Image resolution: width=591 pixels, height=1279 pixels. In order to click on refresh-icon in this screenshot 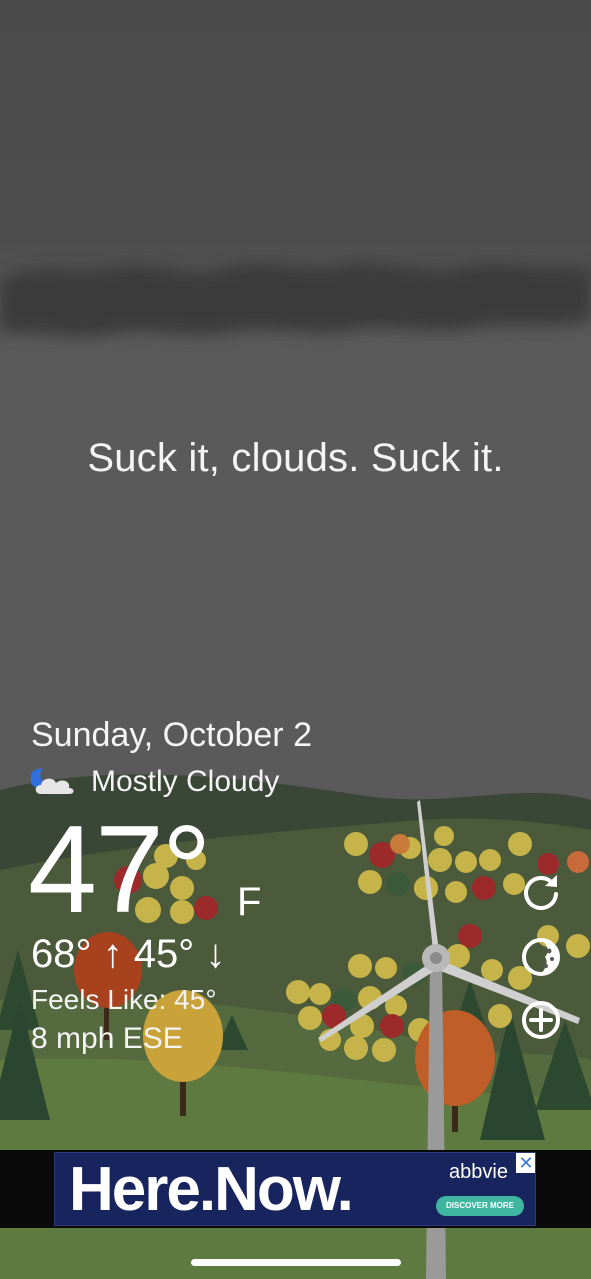, I will do `click(541, 892)`.